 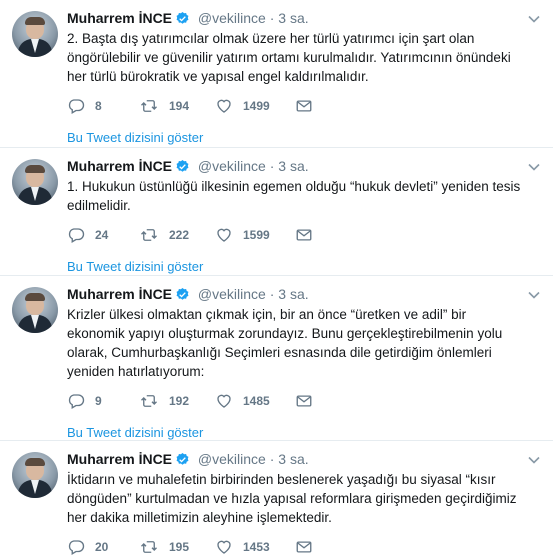 I want to click on tweet-actions: 24 222 1599, so click(x=304, y=235).